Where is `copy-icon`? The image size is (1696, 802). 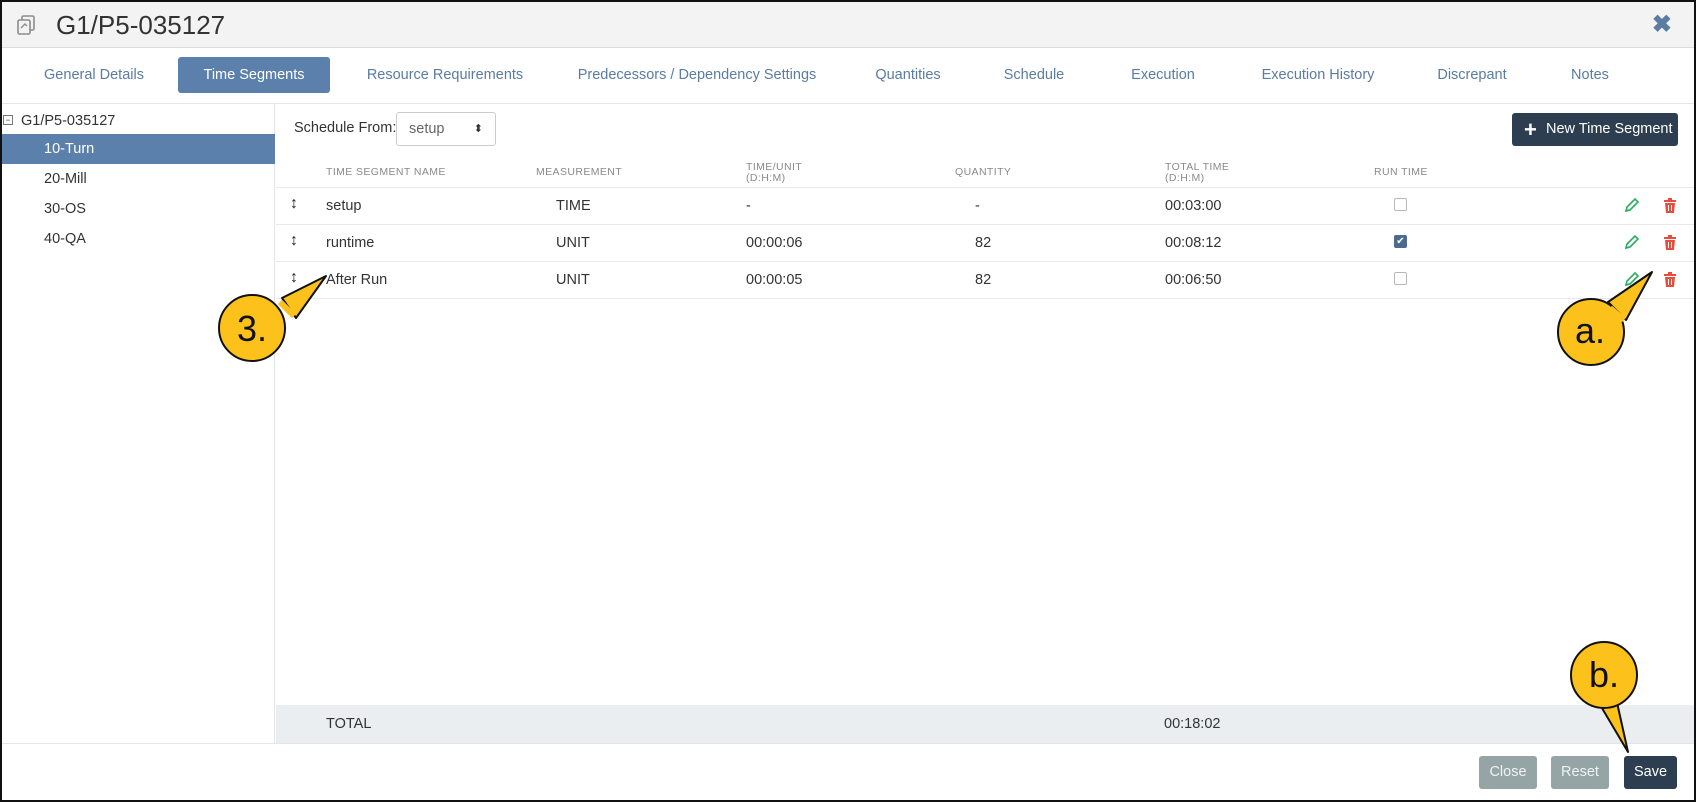
copy-icon is located at coordinates (27, 25).